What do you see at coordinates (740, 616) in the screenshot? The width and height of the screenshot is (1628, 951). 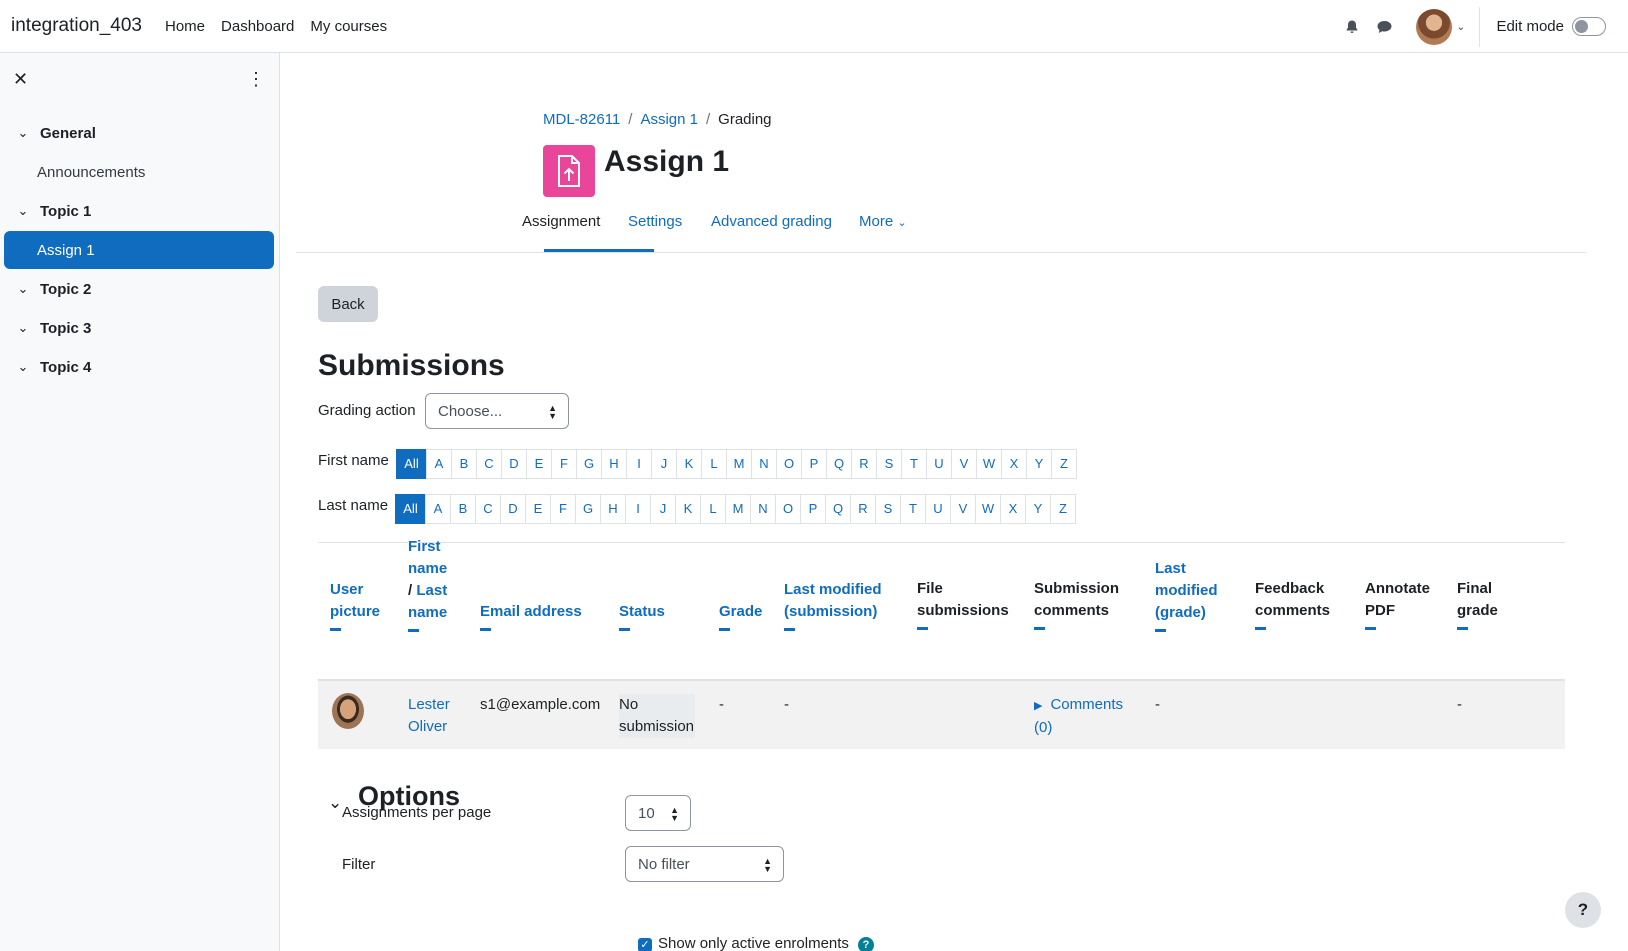 I see `col-header-grade: Grade` at bounding box center [740, 616].